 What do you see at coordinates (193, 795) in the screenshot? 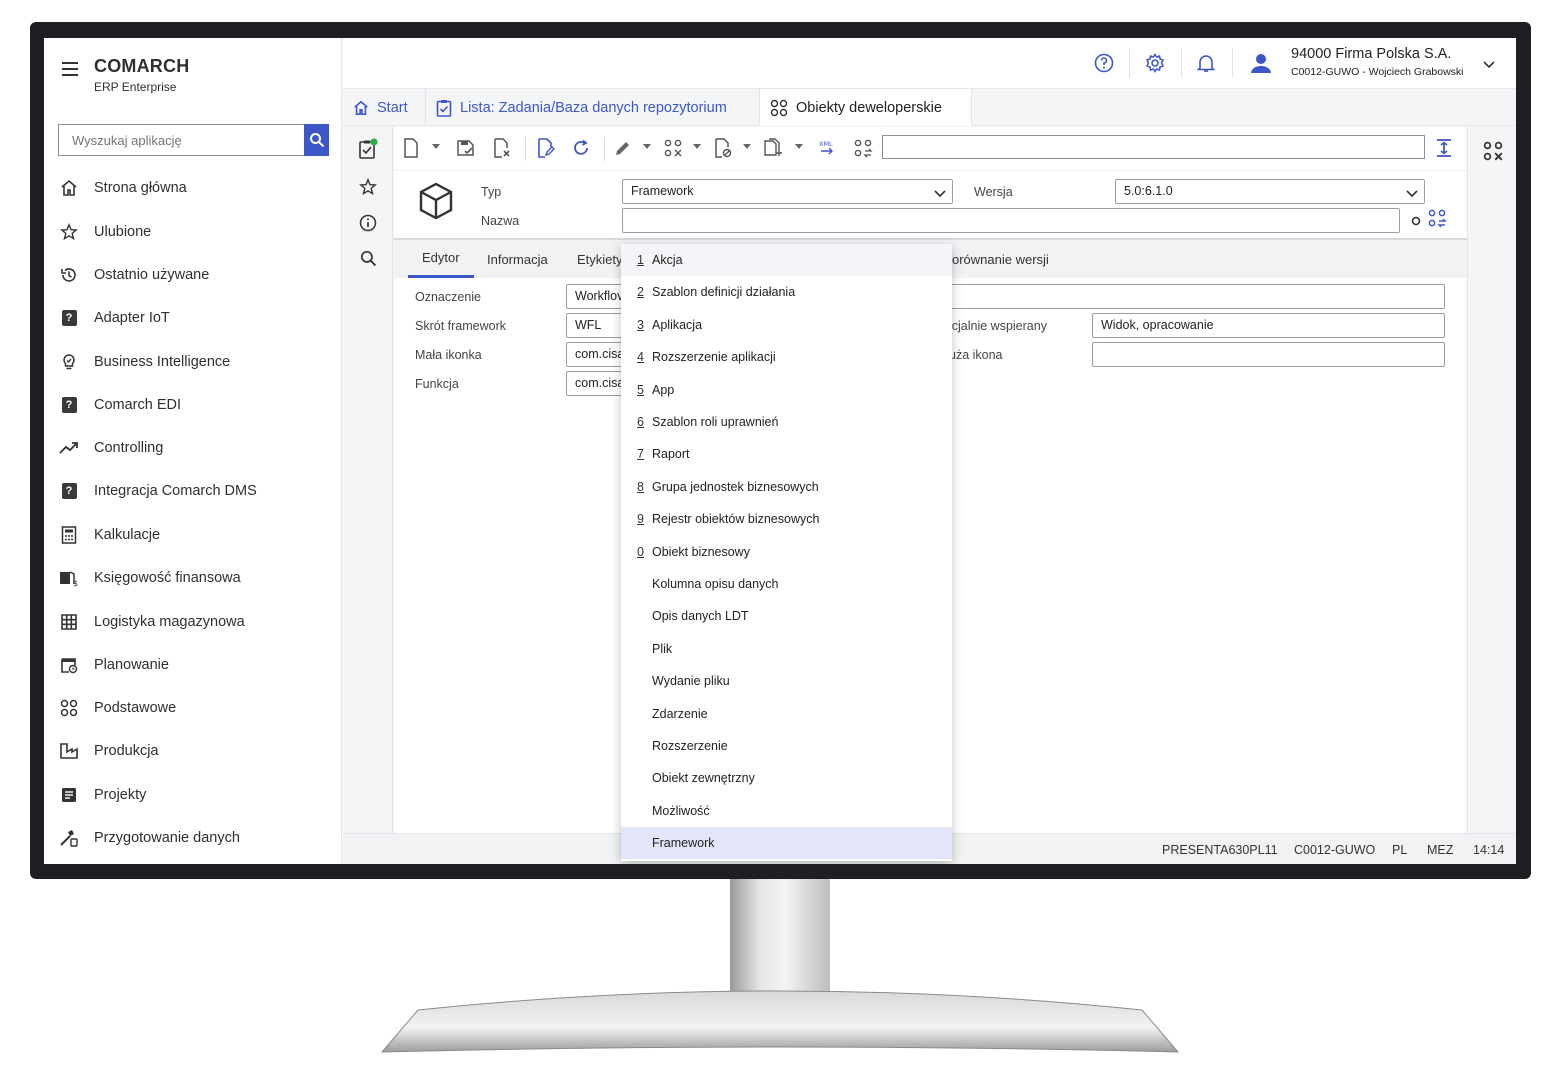
I see `sidebar-item-projekty: Projekty` at bounding box center [193, 795].